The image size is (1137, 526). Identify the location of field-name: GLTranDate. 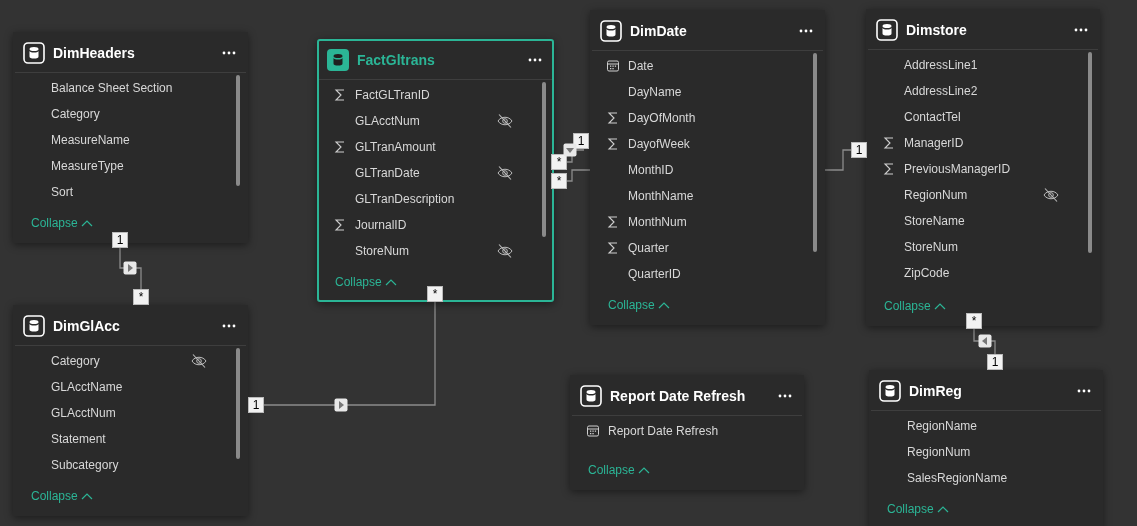
(387, 173).